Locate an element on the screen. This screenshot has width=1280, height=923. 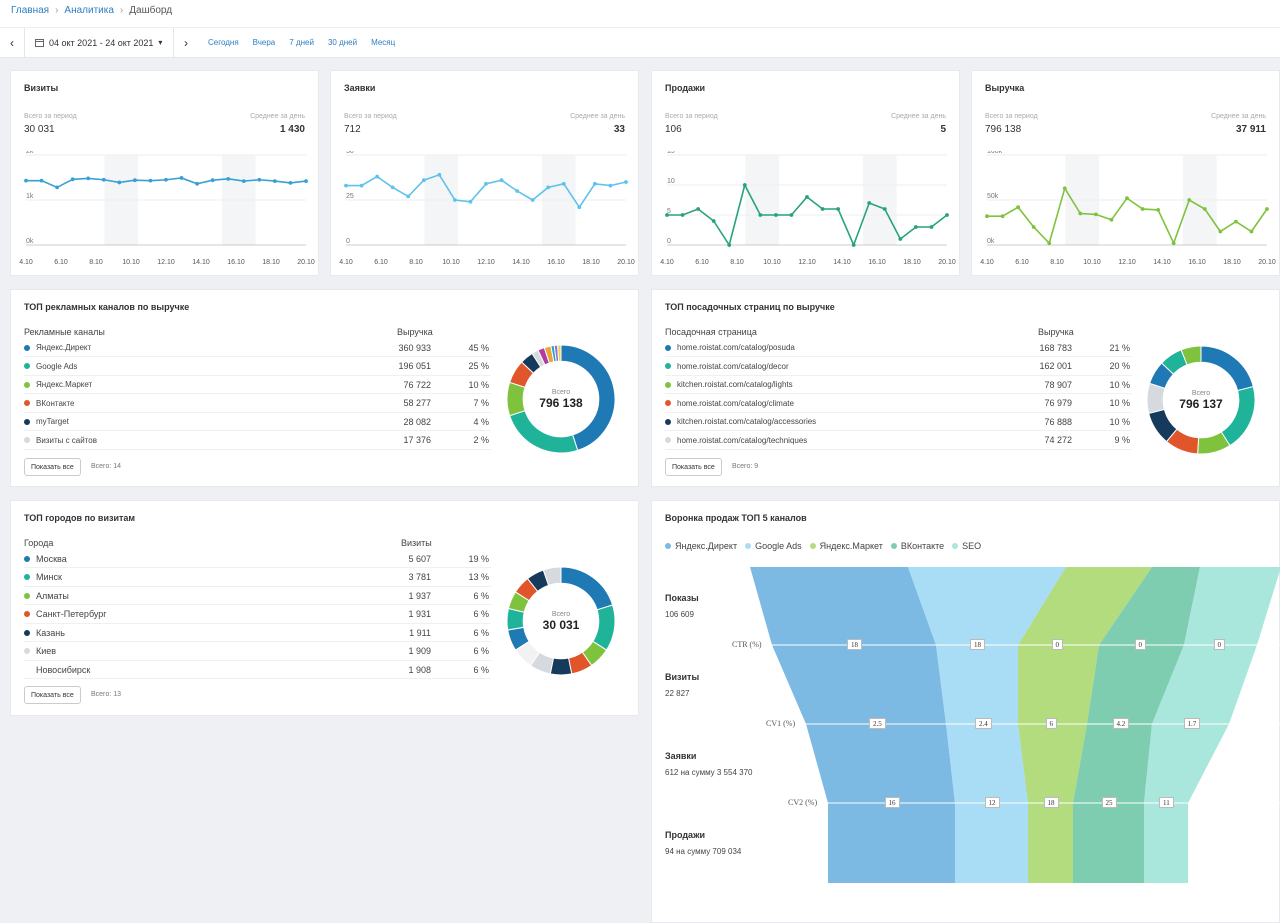
table-row: Google Ads 196 051 25 % is located at coordinates (257, 367).